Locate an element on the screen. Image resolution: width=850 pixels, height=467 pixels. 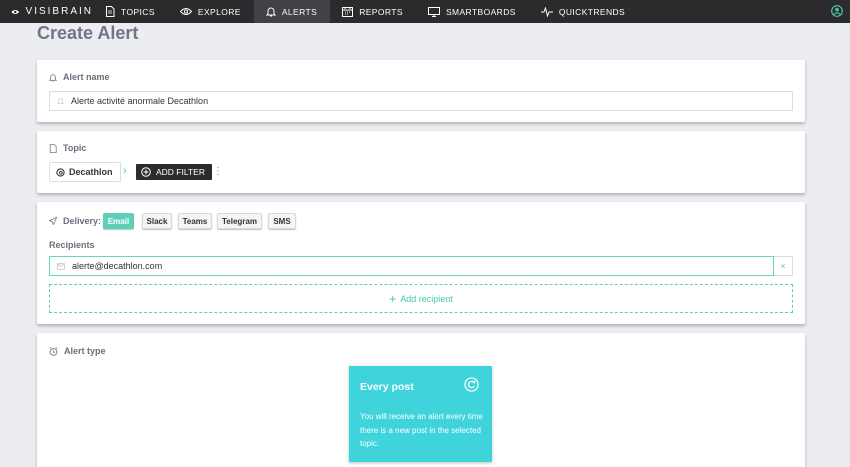
monitor-icon is located at coordinates (433, 11).